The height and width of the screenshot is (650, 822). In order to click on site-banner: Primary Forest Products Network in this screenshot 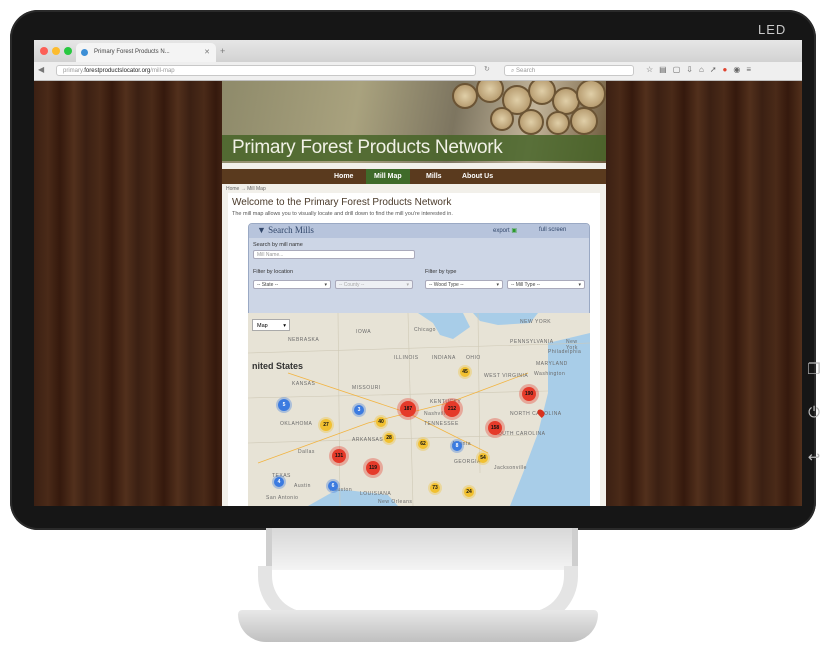, I will do `click(414, 122)`.